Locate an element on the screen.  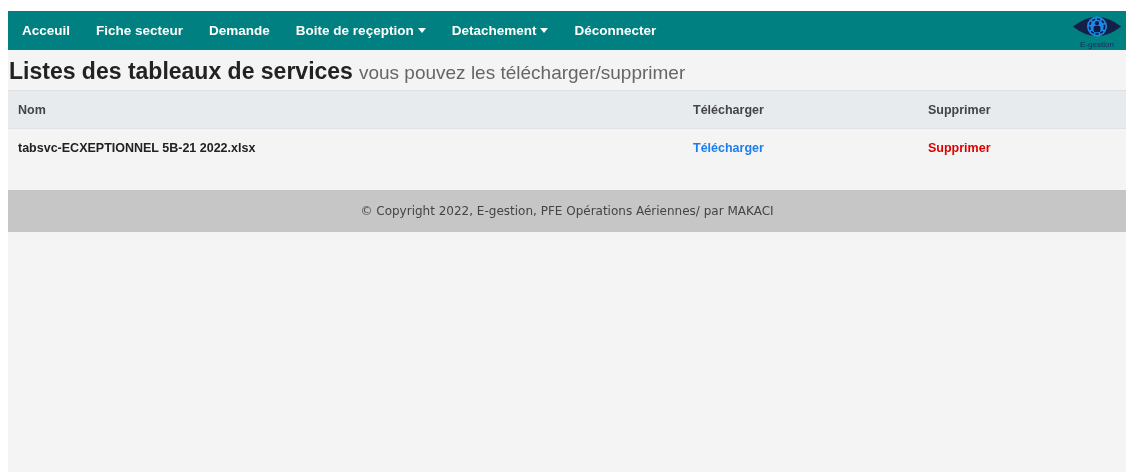
page-title: Listes des tableaux de services is located at coordinates (181, 71).